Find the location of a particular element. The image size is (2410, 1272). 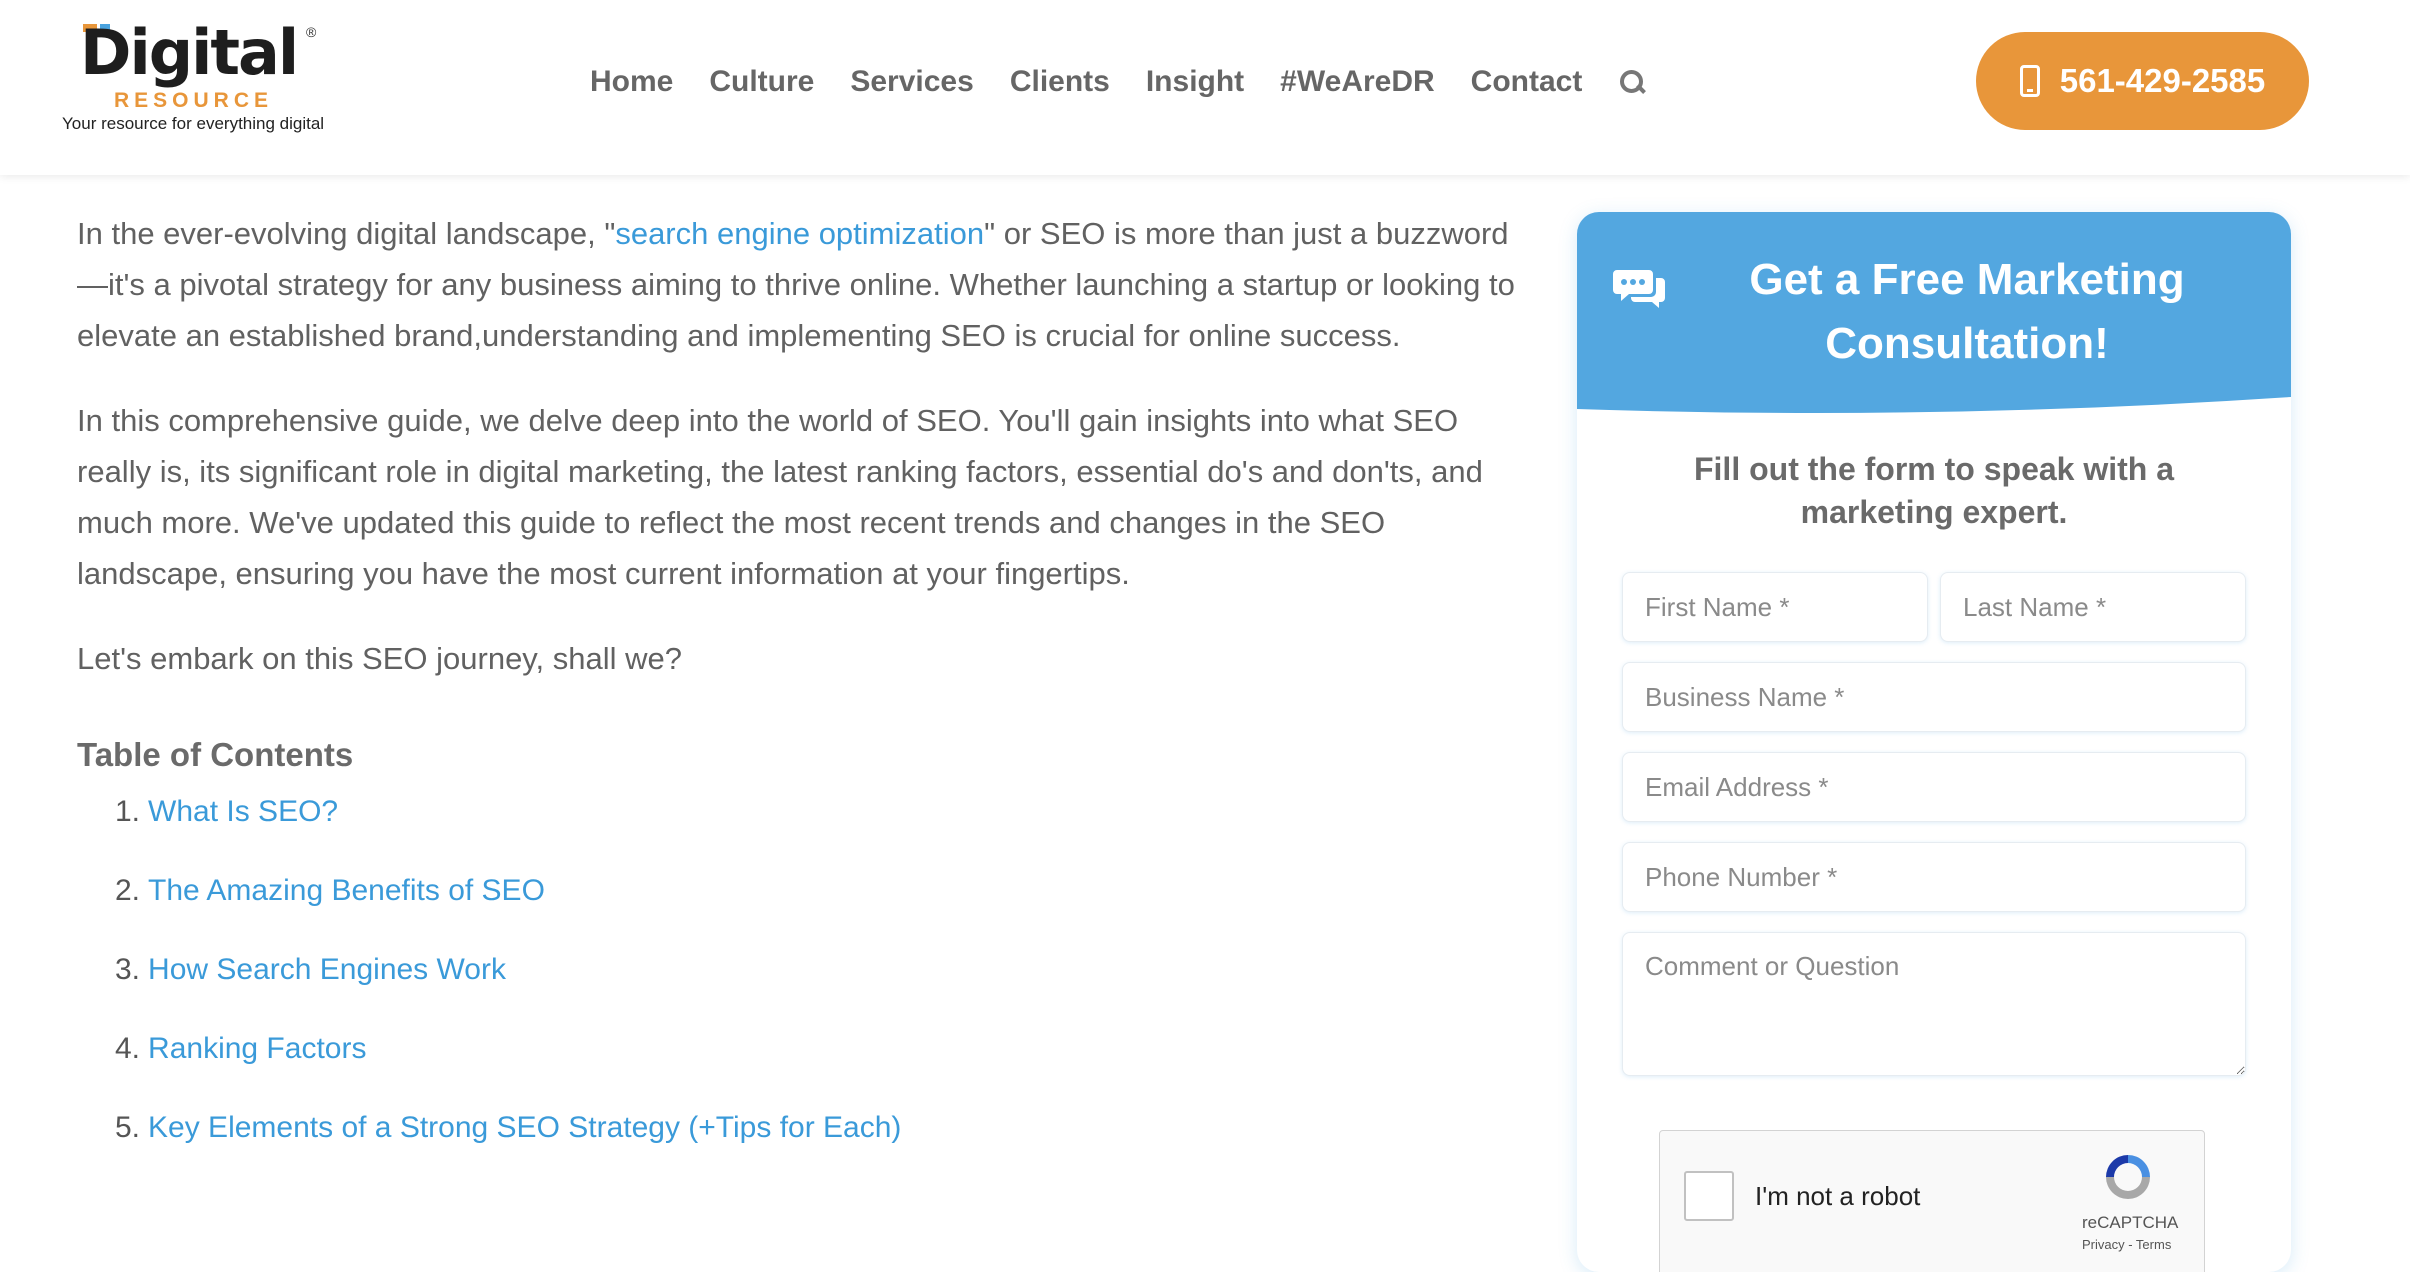

business-name-field is located at coordinates (1934, 697).